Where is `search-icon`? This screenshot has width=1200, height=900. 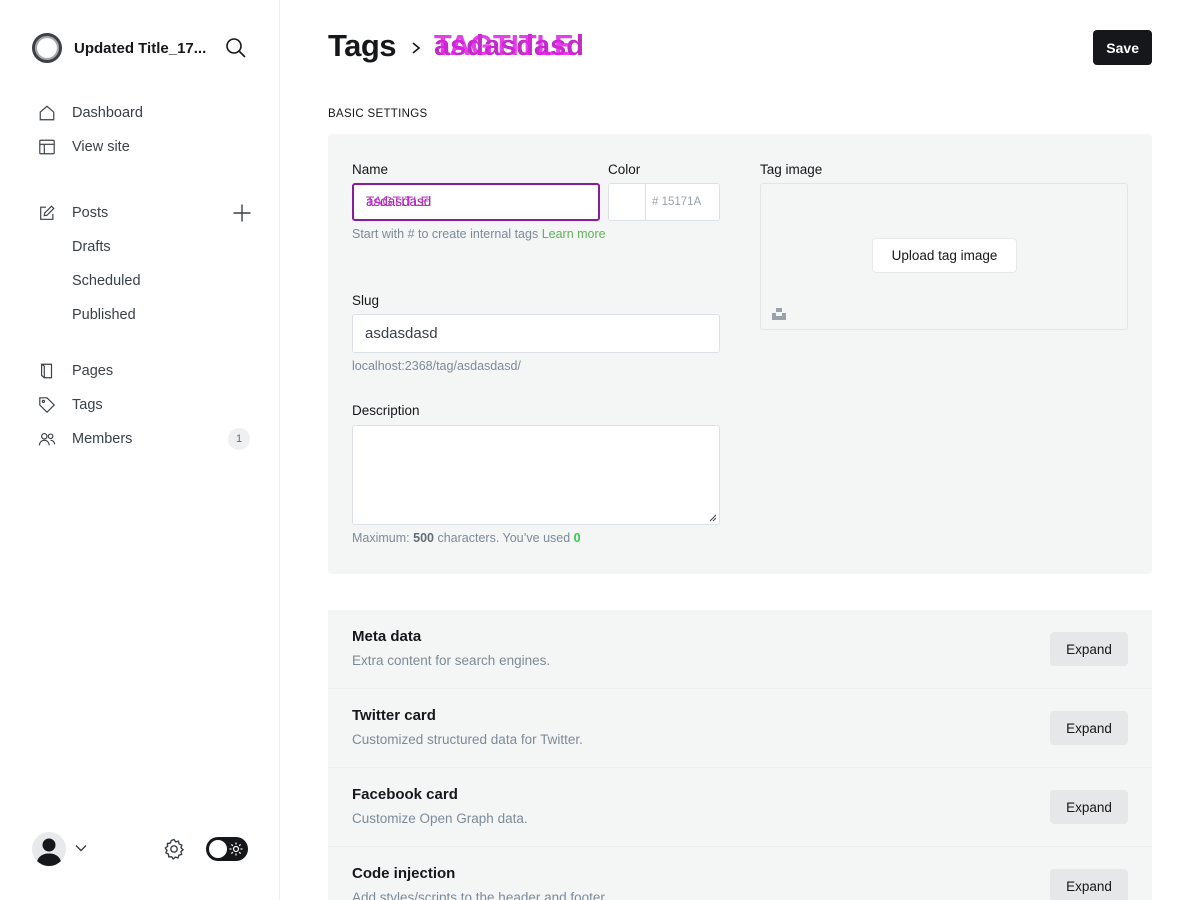
search-icon is located at coordinates (236, 48).